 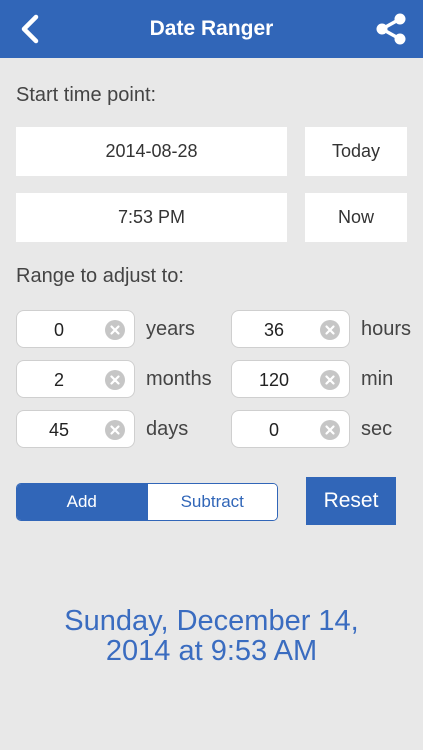 What do you see at coordinates (377, 429) in the screenshot?
I see `sec-unit-label: sec` at bounding box center [377, 429].